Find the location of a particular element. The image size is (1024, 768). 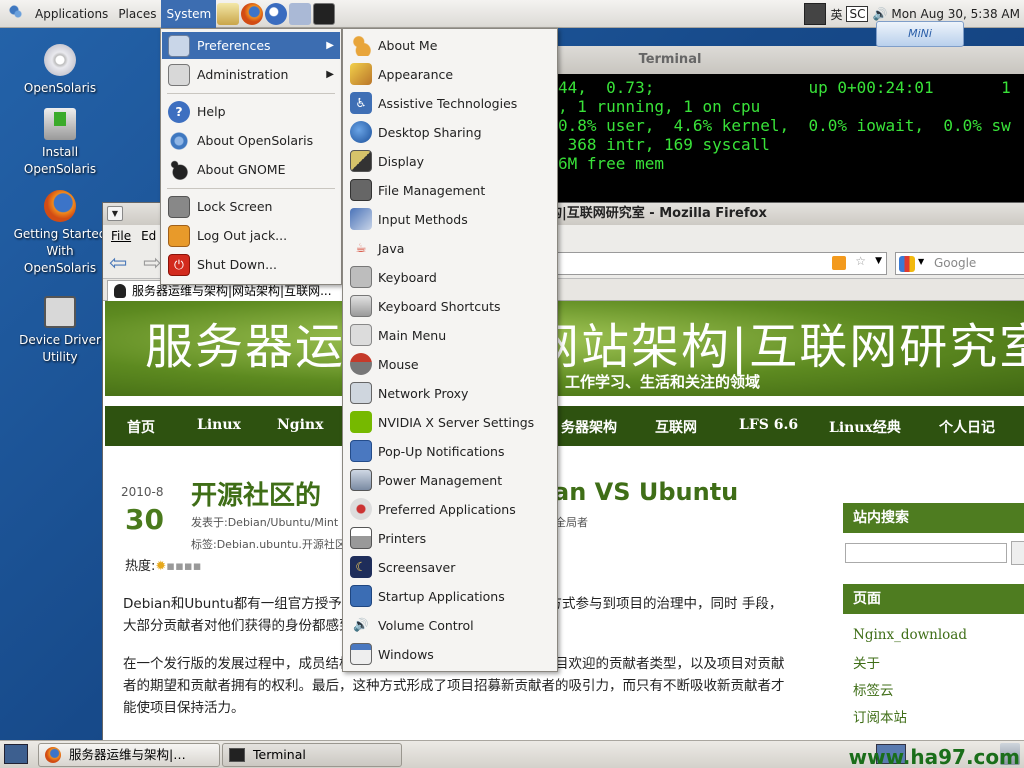

prefs-item-about-me: About Me is located at coordinates (450, 45).